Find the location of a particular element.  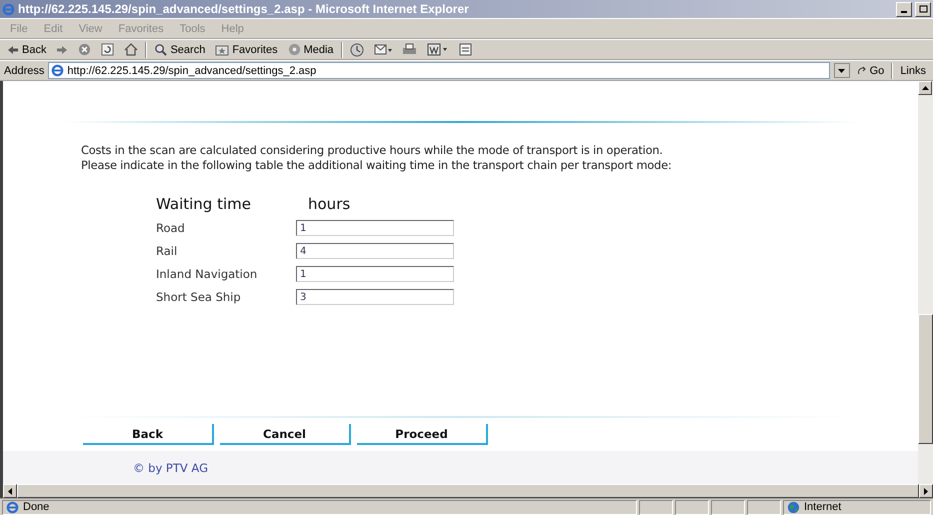

column-header: Waiting time is located at coordinates (204, 204).